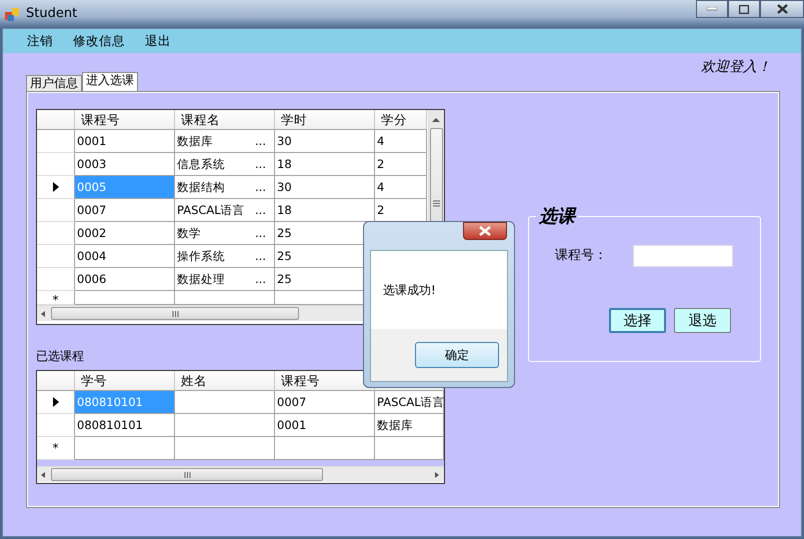 This screenshot has height=539, width=804. I want to click on dialog-close-button, so click(485, 231).